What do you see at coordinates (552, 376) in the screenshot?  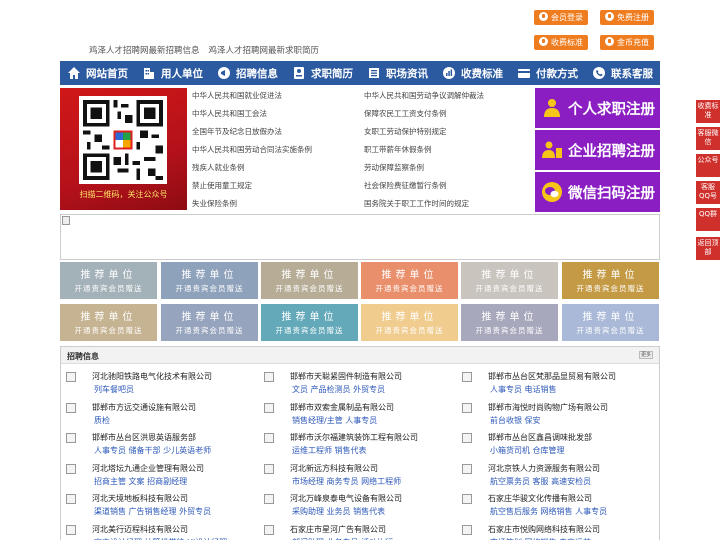 I see `company-name-link: 邯郸市丛台区梵那品显贸易有限公司` at bounding box center [552, 376].